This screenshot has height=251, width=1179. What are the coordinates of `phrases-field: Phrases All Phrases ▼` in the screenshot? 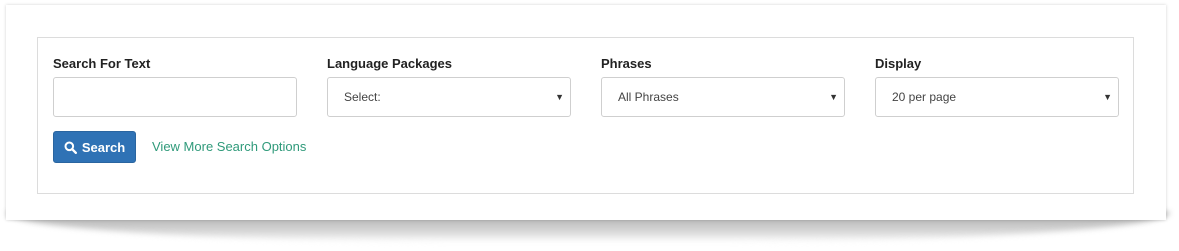 It's located at (723, 86).